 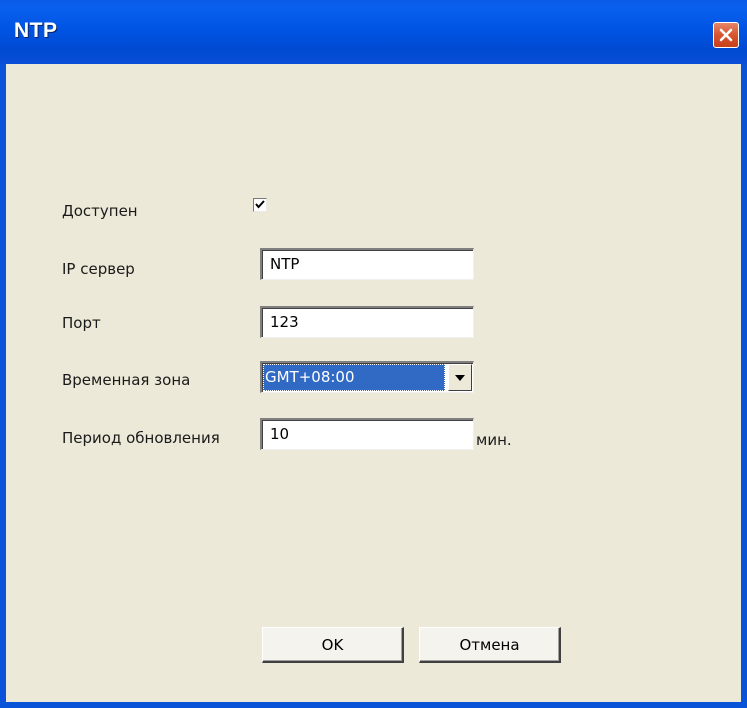 I want to click on timezone-select: GMT+08:00, so click(x=367, y=377).